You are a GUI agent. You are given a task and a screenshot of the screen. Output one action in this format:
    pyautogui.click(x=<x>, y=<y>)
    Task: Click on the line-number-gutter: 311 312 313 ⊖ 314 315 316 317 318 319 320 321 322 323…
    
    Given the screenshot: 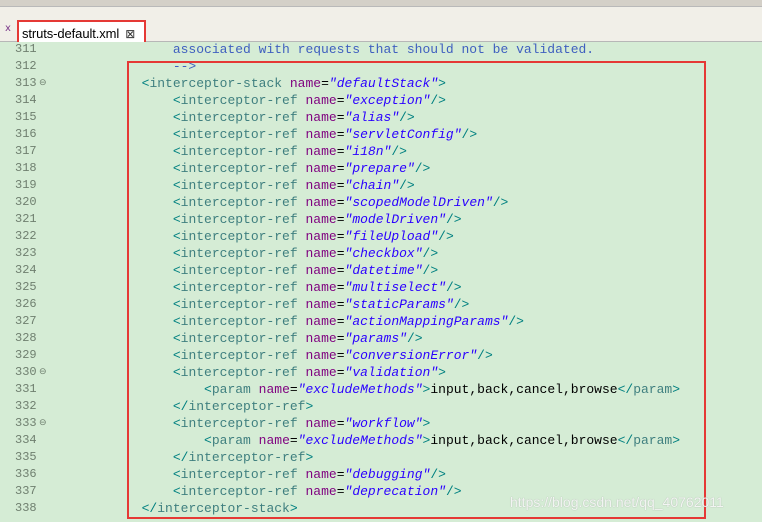 What is the action you would take?
    pyautogui.click(x=24, y=282)
    